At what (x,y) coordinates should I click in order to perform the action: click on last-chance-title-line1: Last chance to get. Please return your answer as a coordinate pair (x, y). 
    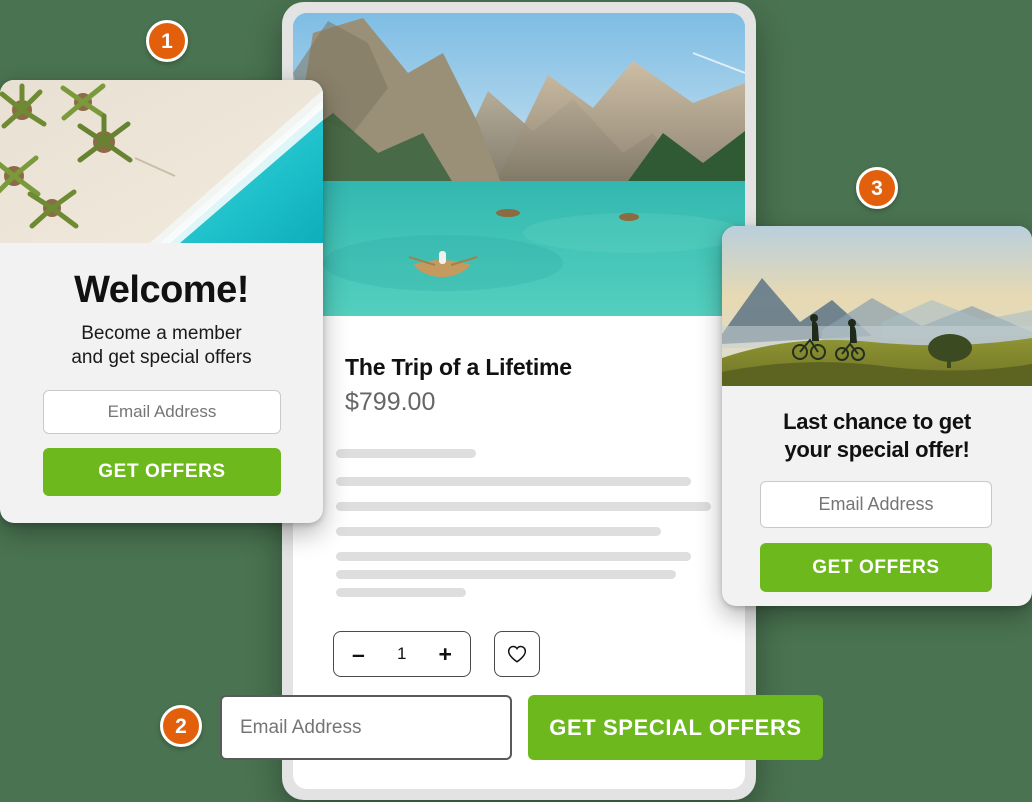
    Looking at the image, I should click on (877, 421).